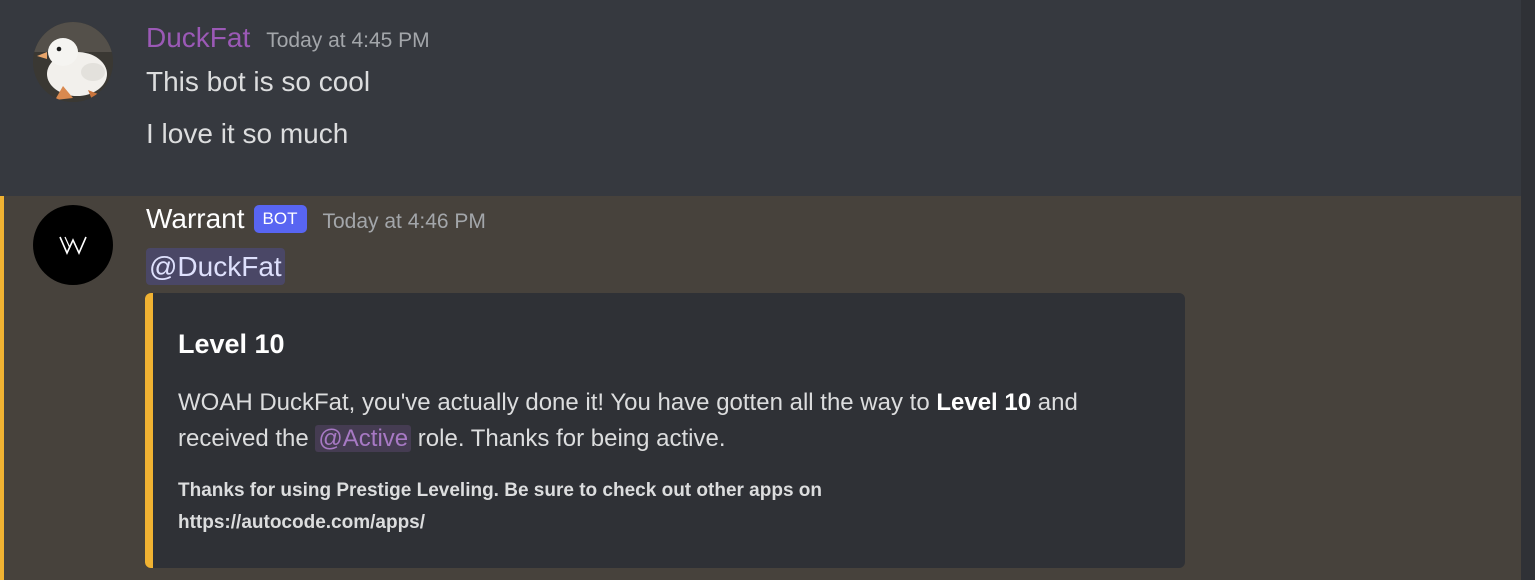 This screenshot has height=580, width=1535. I want to click on mention-highlight-bar, so click(2, 388).